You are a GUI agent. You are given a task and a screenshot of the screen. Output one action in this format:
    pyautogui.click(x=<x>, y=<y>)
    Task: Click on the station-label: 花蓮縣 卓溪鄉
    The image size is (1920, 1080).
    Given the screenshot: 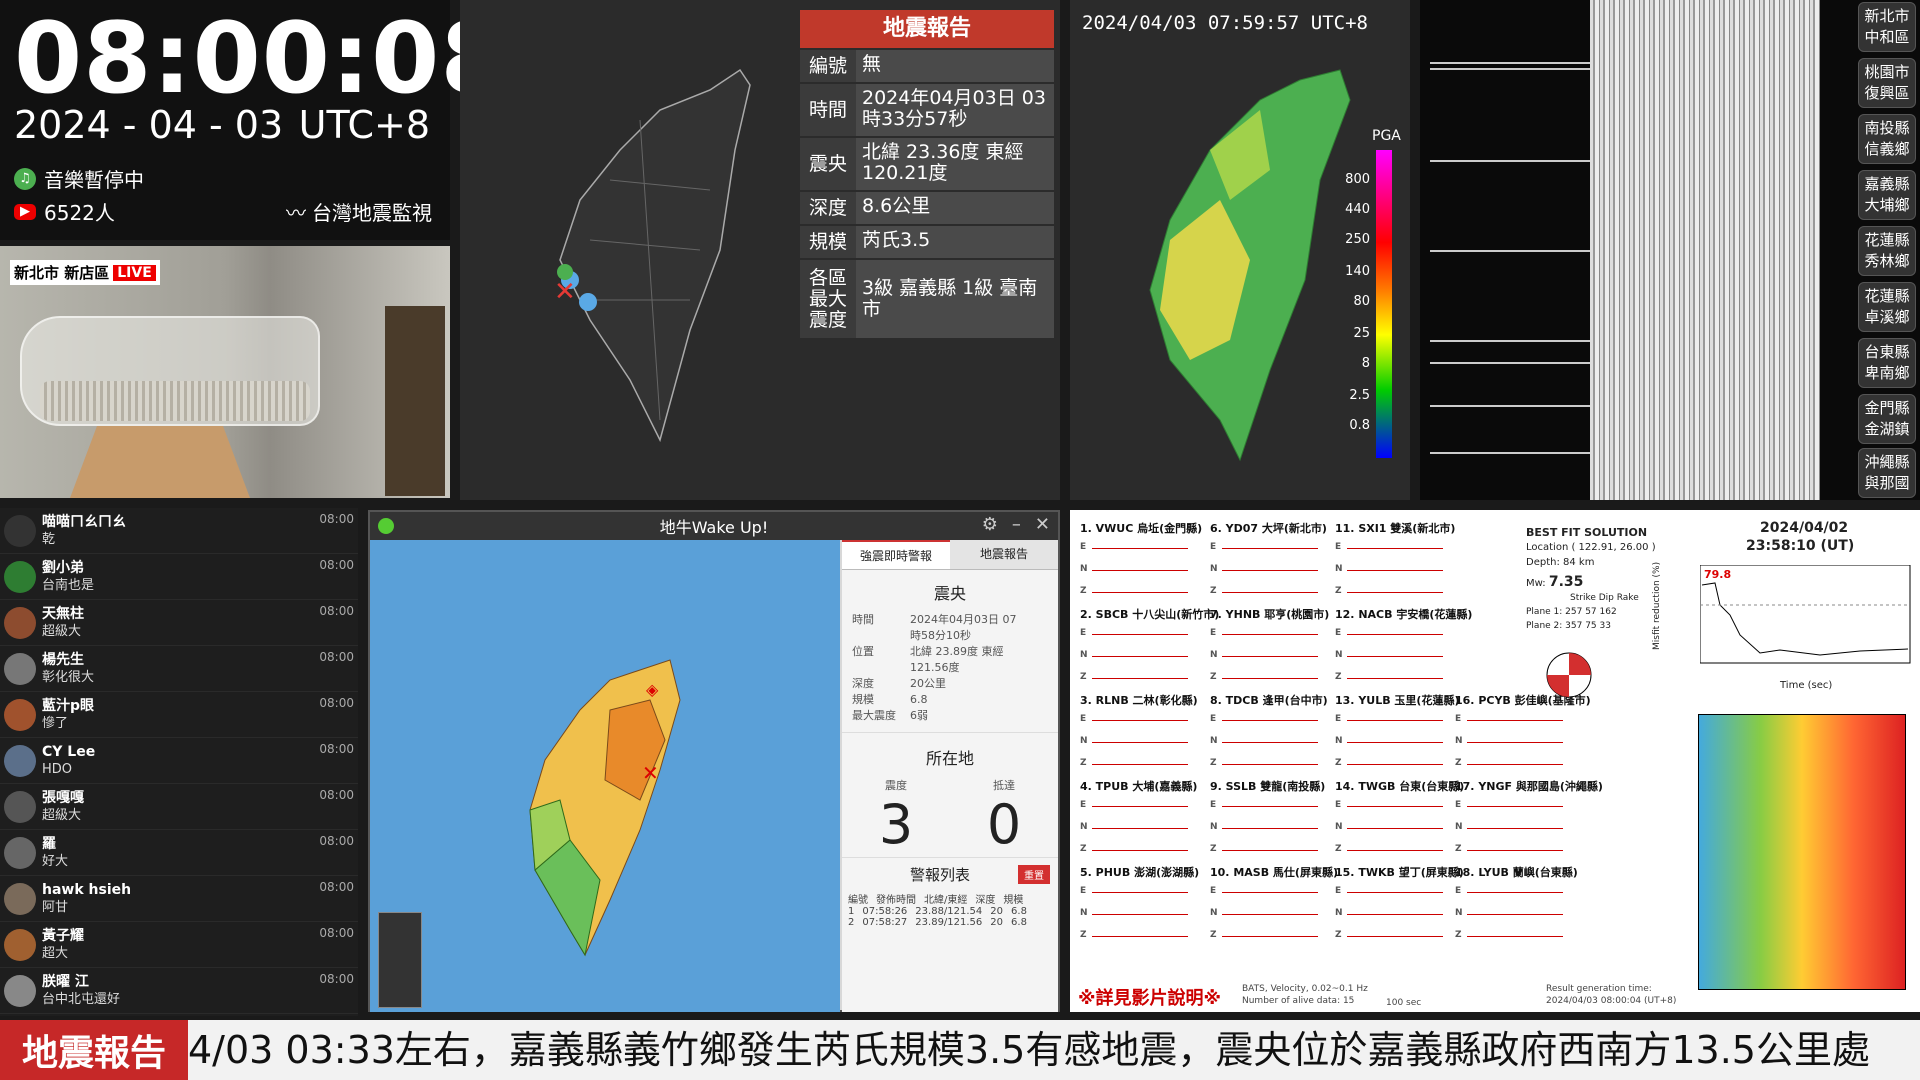 What is the action you would take?
    pyautogui.click(x=1887, y=307)
    